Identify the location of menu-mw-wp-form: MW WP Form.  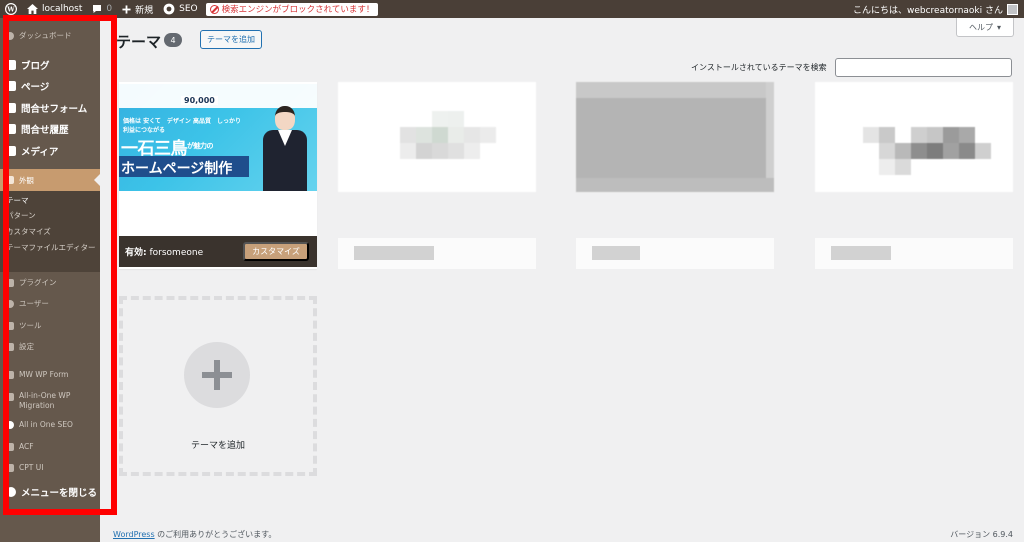
(50, 374).